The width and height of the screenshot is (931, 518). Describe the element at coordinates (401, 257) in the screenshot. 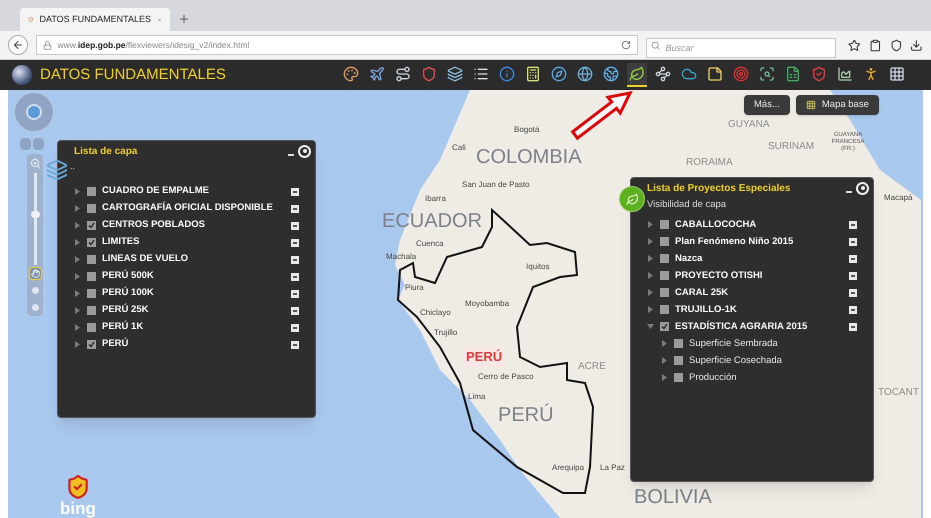

I see `map-label: Machala` at that location.